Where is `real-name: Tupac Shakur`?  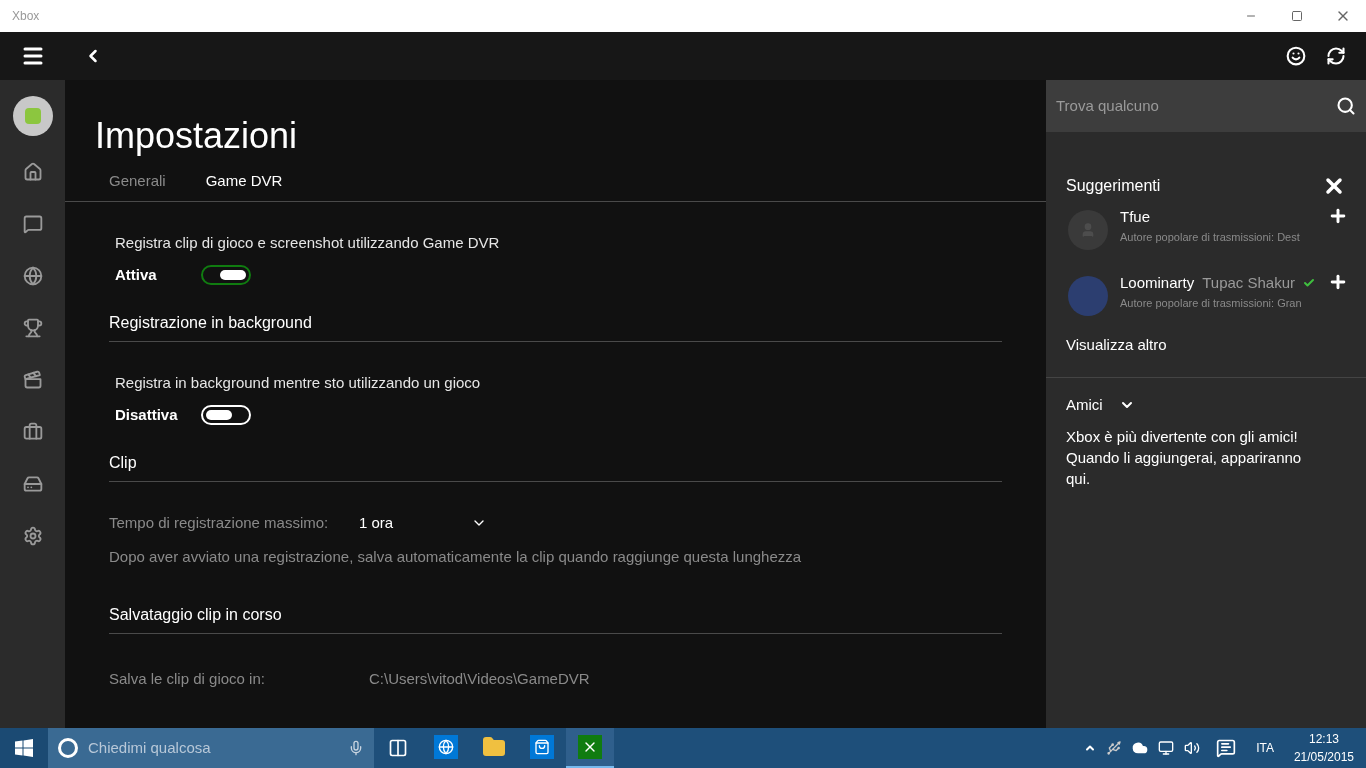 real-name: Tupac Shakur is located at coordinates (1249, 283).